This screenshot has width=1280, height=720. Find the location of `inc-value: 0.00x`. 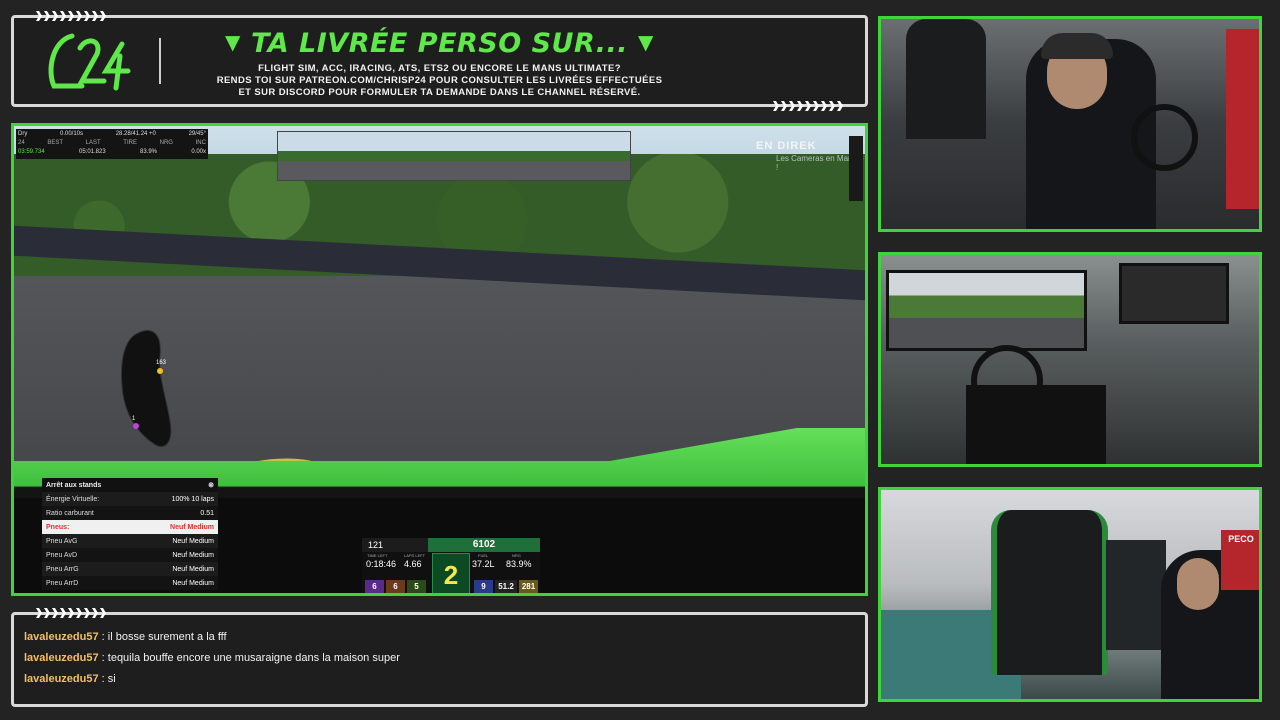

inc-value: 0.00x is located at coordinates (198, 152).